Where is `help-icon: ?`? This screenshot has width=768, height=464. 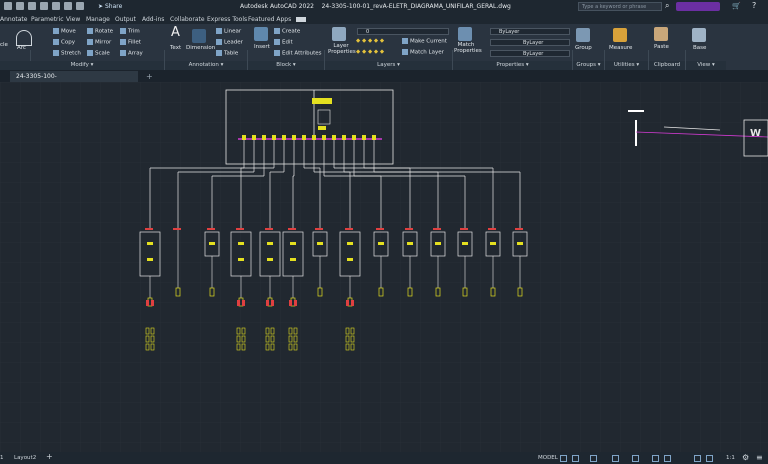
help-icon: ? is located at coordinates (754, 5).